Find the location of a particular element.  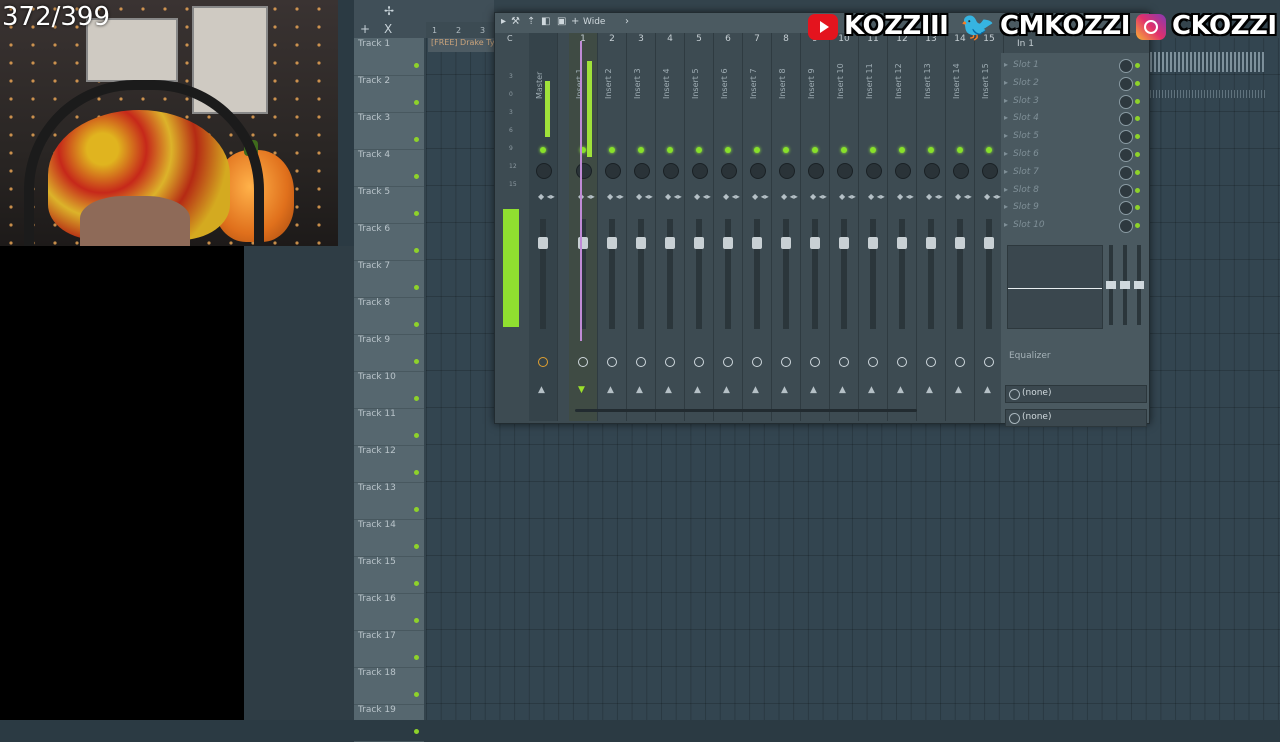

upload-icon: ⇡ is located at coordinates (531, 21).